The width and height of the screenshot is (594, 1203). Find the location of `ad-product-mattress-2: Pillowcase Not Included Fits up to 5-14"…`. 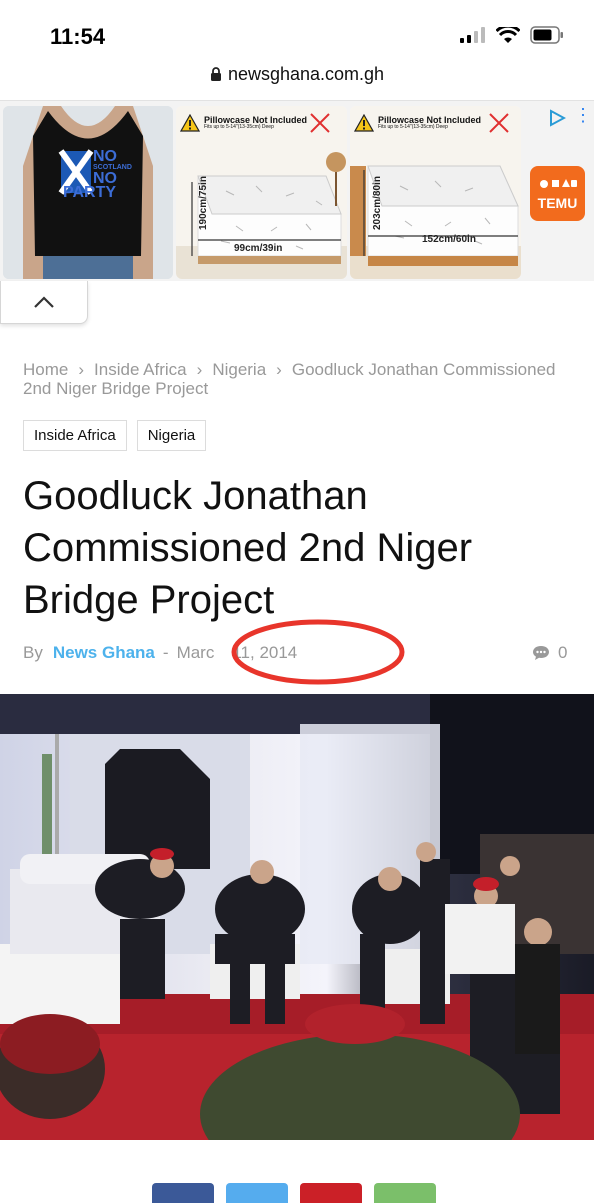

ad-product-mattress-2: Pillowcase Not Included Fits up to 5-14"… is located at coordinates (435, 192).